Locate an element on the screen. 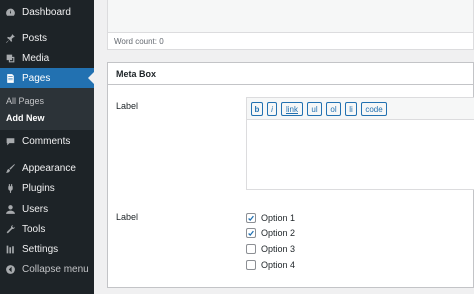 The image size is (474, 294). submenu-item-add-new: Add New is located at coordinates (25, 118).